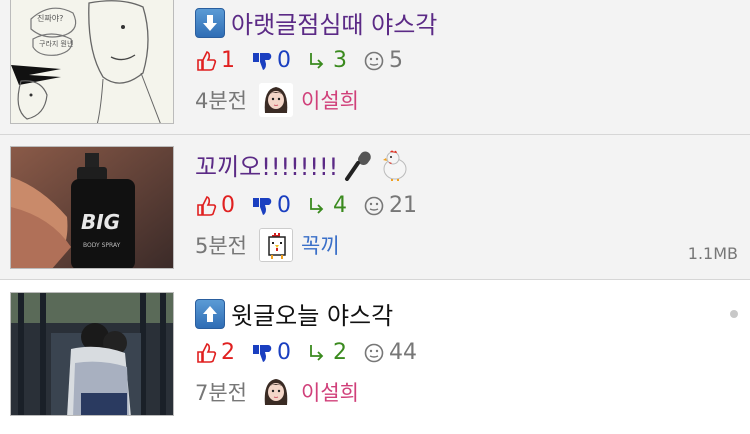  Describe the element at coordinates (50, 18) in the screenshot. I see `svg-text: 진짜야?` at that location.